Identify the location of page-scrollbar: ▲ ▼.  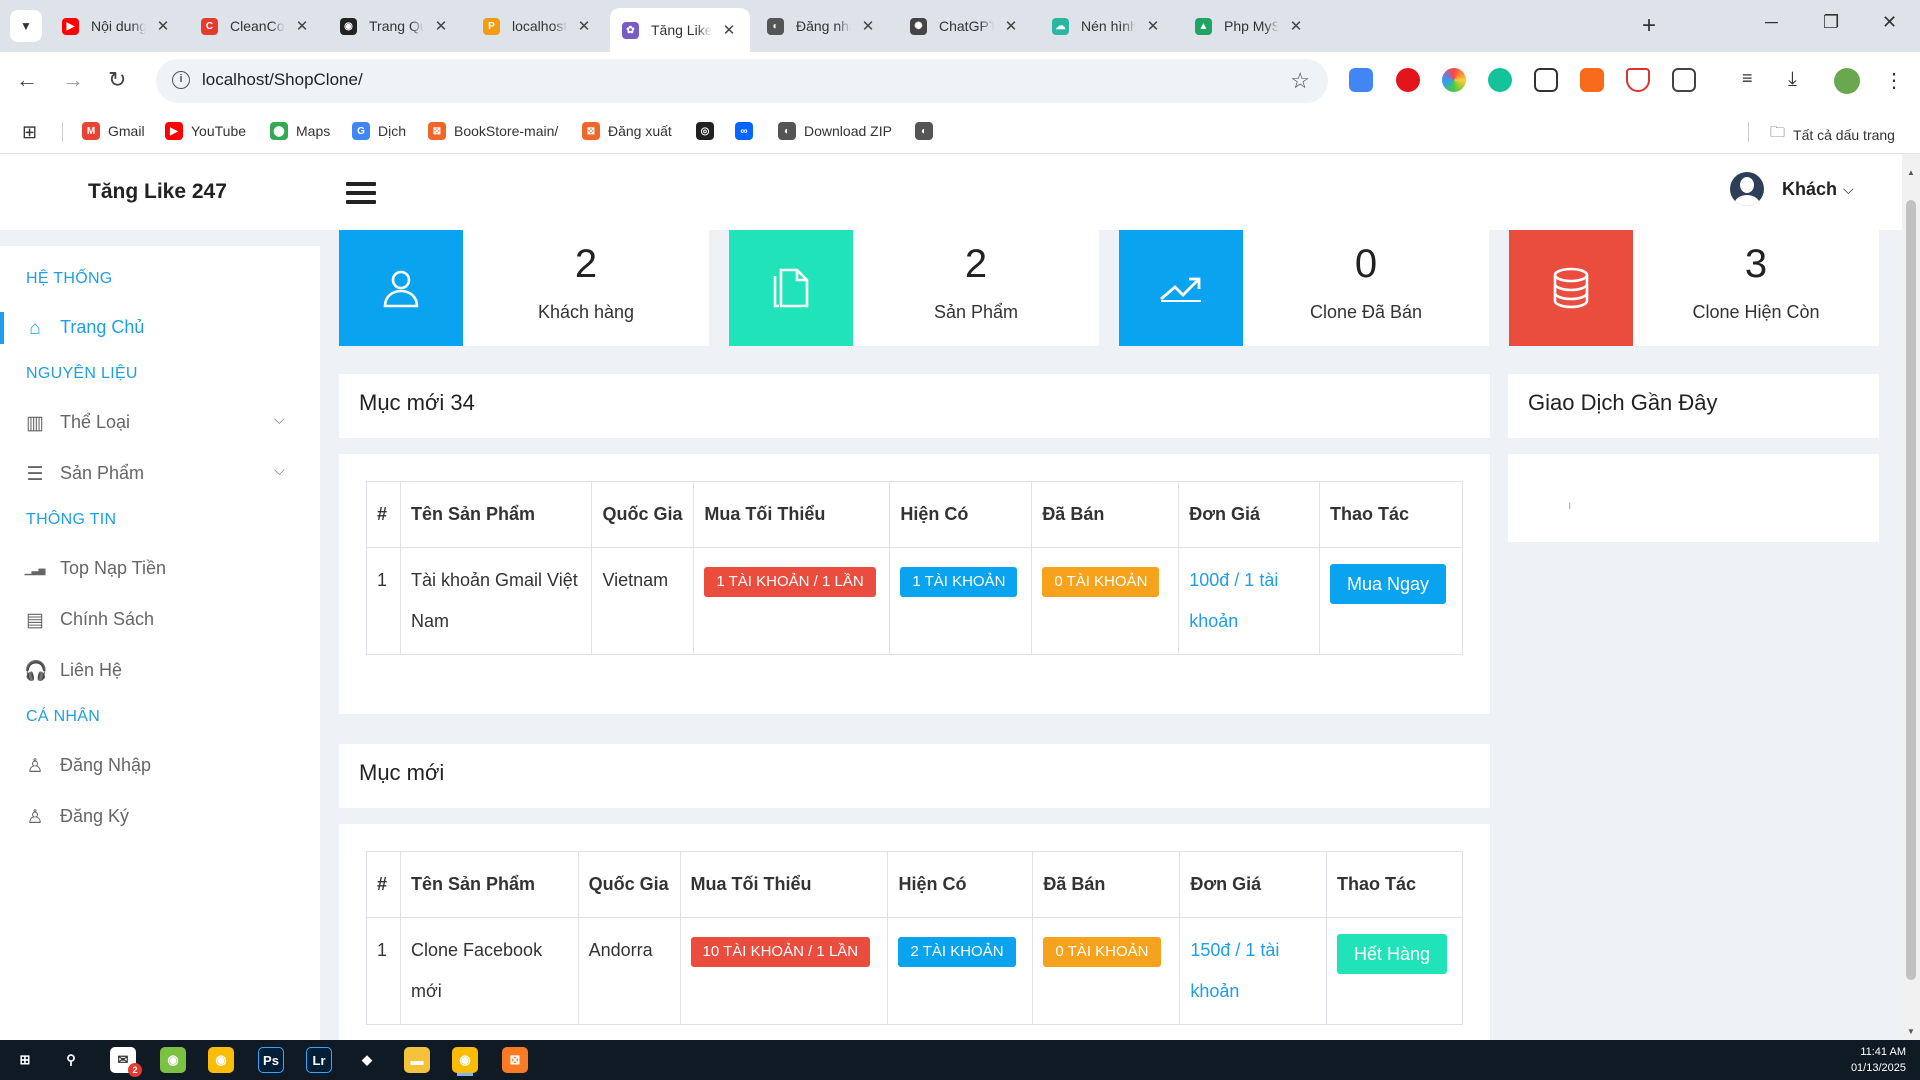
(1911, 597).